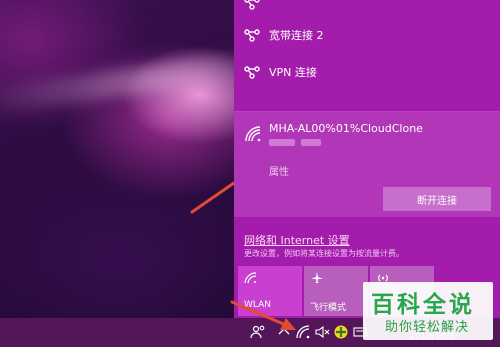  What do you see at coordinates (130, 83) in the screenshot?
I see `wallpaper-light-streak` at bounding box center [130, 83].